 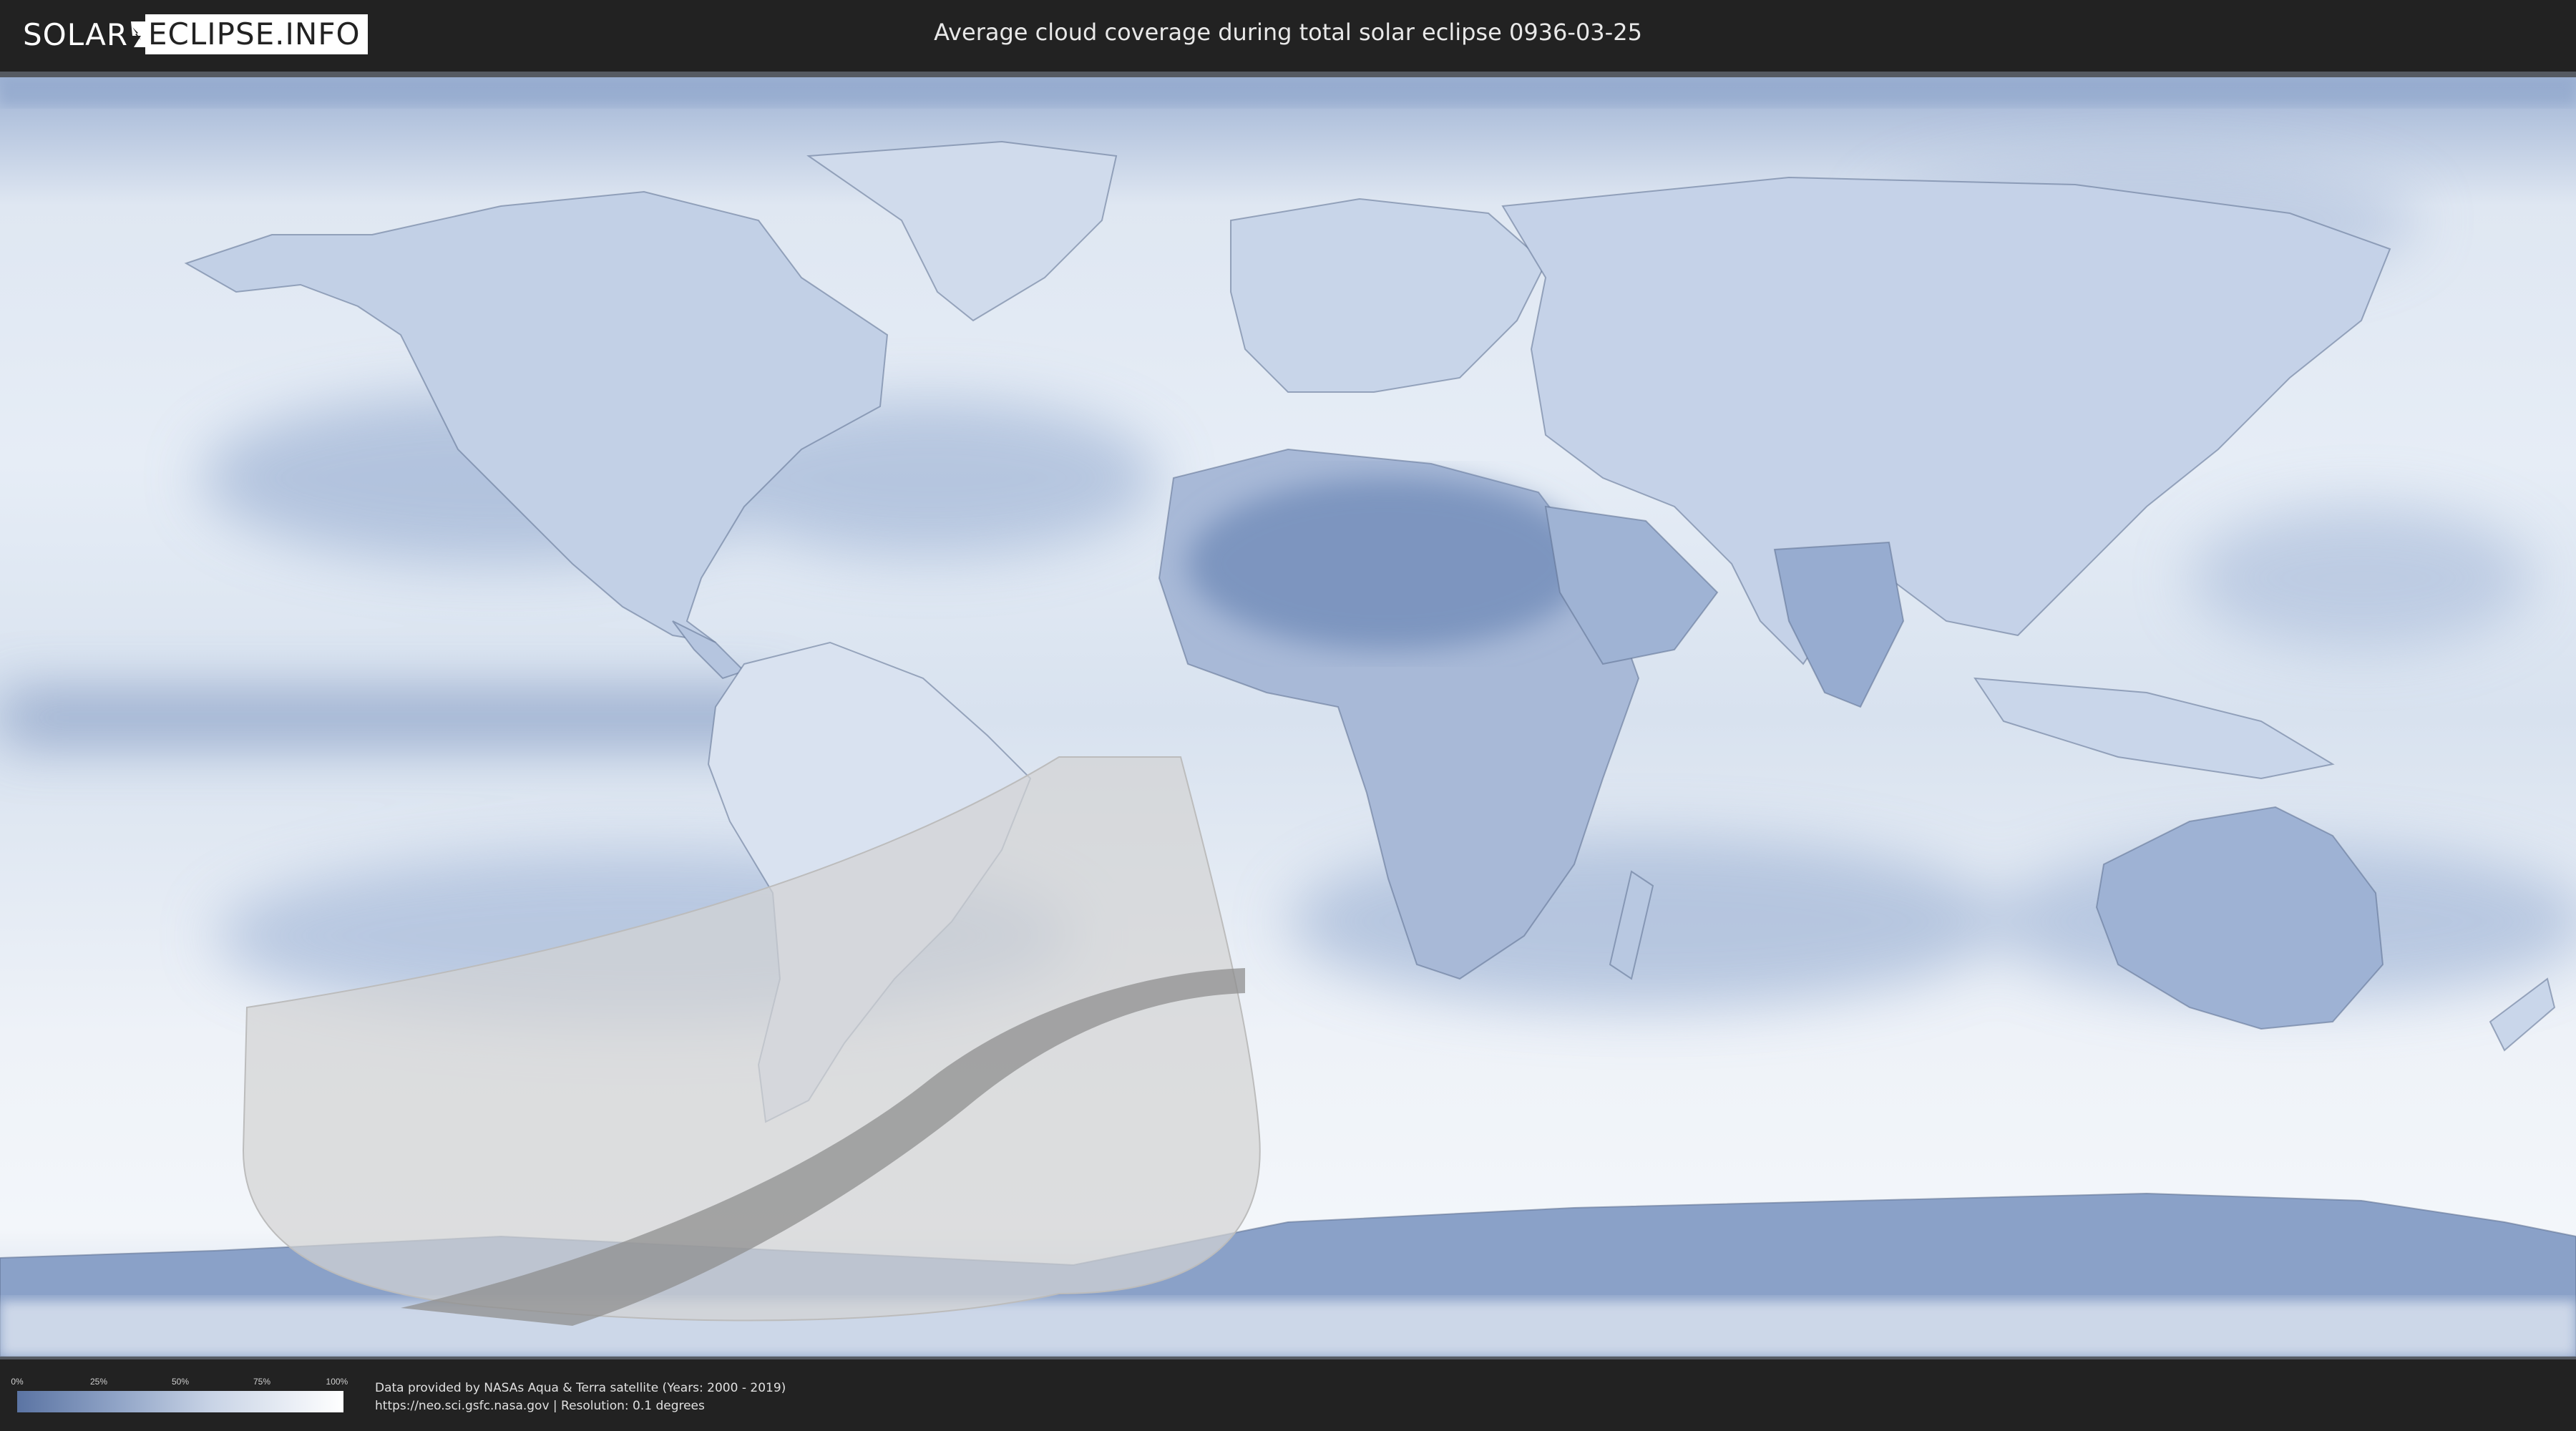 I want to click on cloud-coverage-legend: 0% 25% 50% 75% 100%, so click(x=179, y=1393).